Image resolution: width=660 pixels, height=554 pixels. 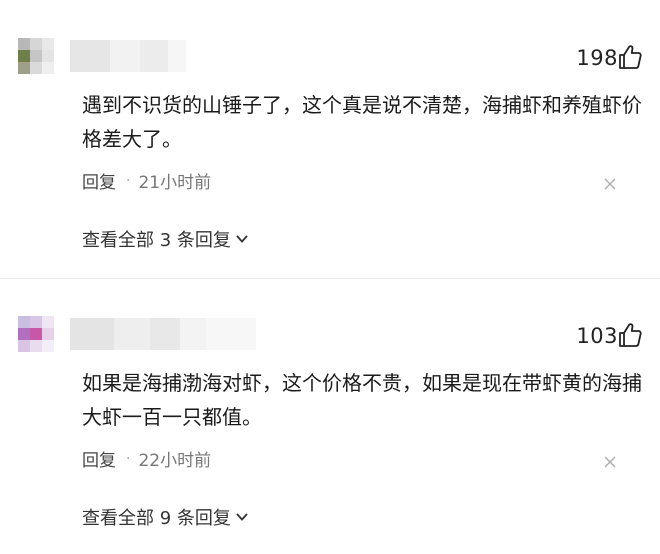 I want to click on comment-meta: 回复 · 22小时前, so click(x=147, y=459).